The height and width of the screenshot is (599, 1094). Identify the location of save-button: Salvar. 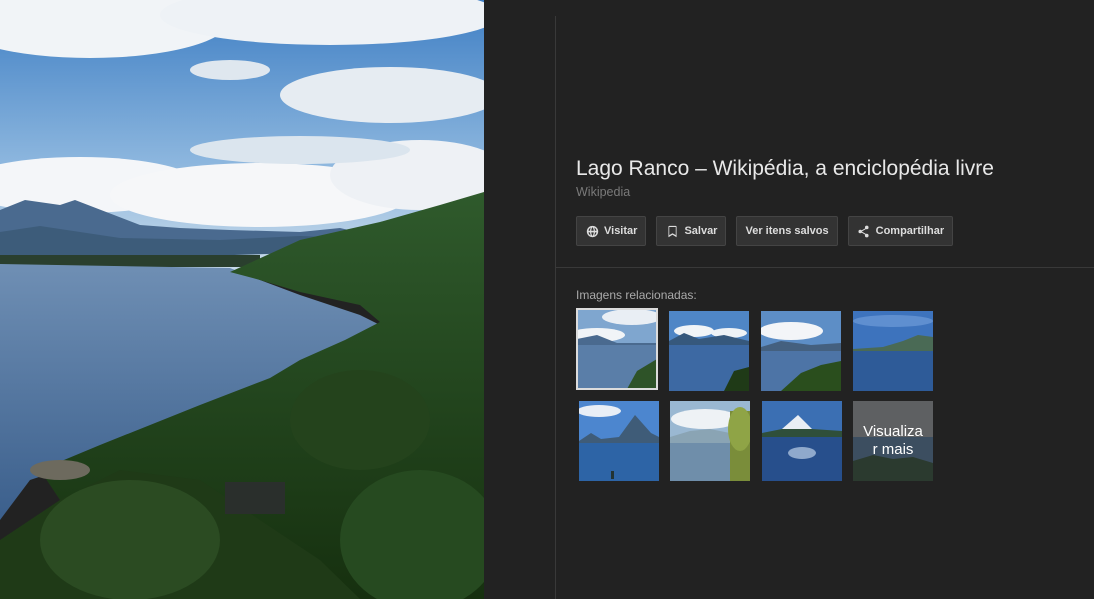
(691, 231).